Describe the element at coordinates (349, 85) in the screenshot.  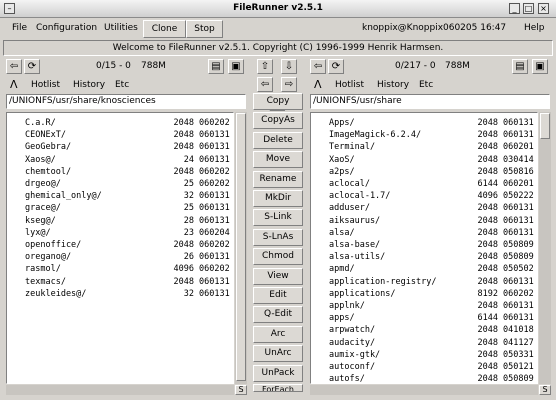
I see `right-hotlist: Hotlist` at that location.